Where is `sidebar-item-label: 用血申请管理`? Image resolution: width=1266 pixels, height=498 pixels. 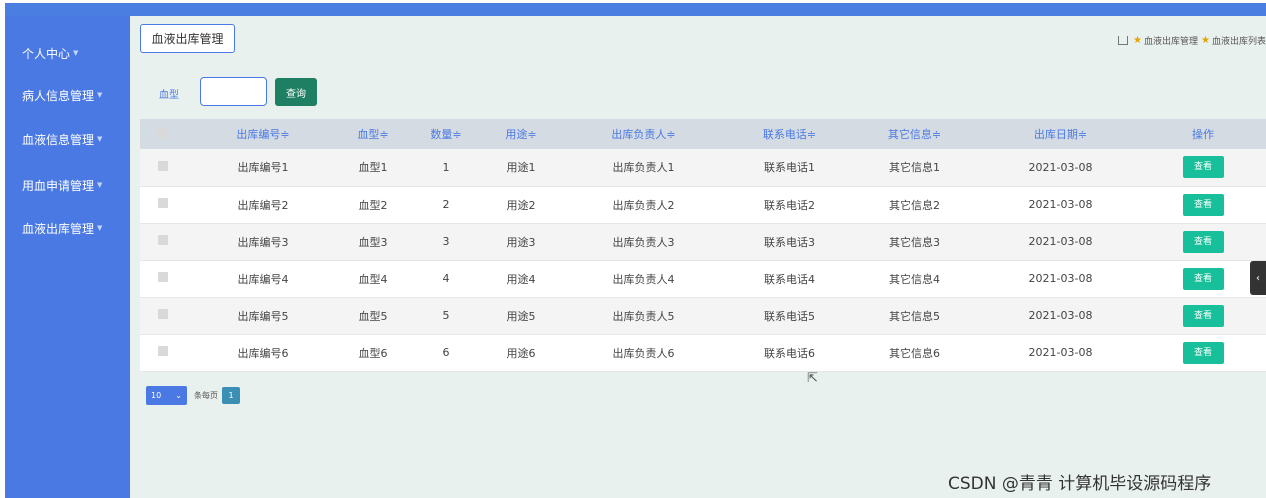
sidebar-item-label: 用血申请管理 is located at coordinates (58, 185).